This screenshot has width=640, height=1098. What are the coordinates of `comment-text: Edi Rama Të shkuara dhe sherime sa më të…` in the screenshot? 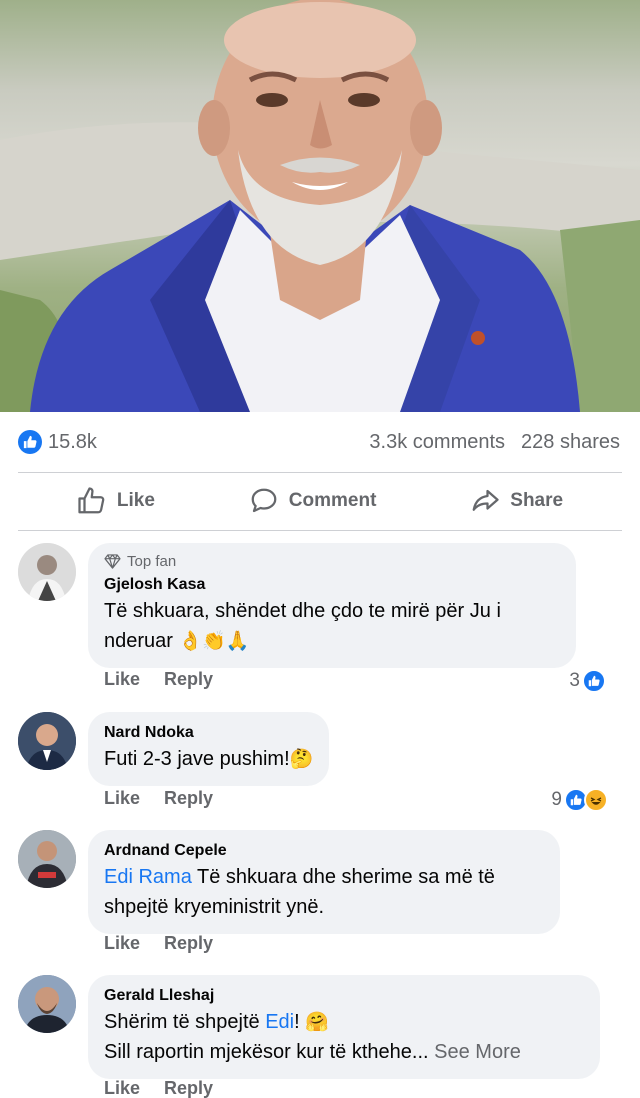 It's located at (324, 892).